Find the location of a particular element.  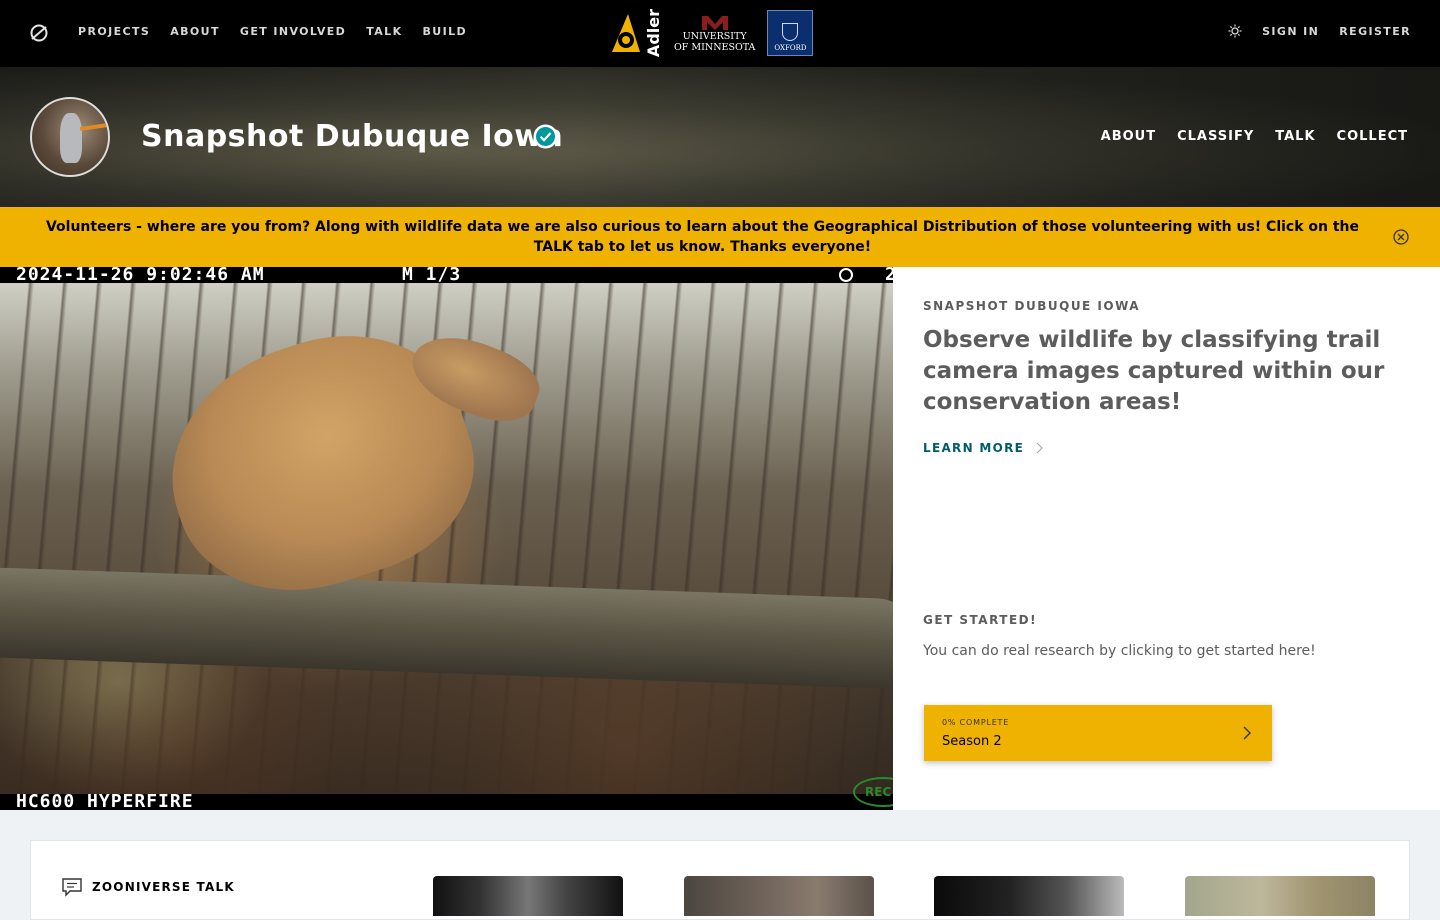

adler-wordmark: Adler is located at coordinates (653, 33).